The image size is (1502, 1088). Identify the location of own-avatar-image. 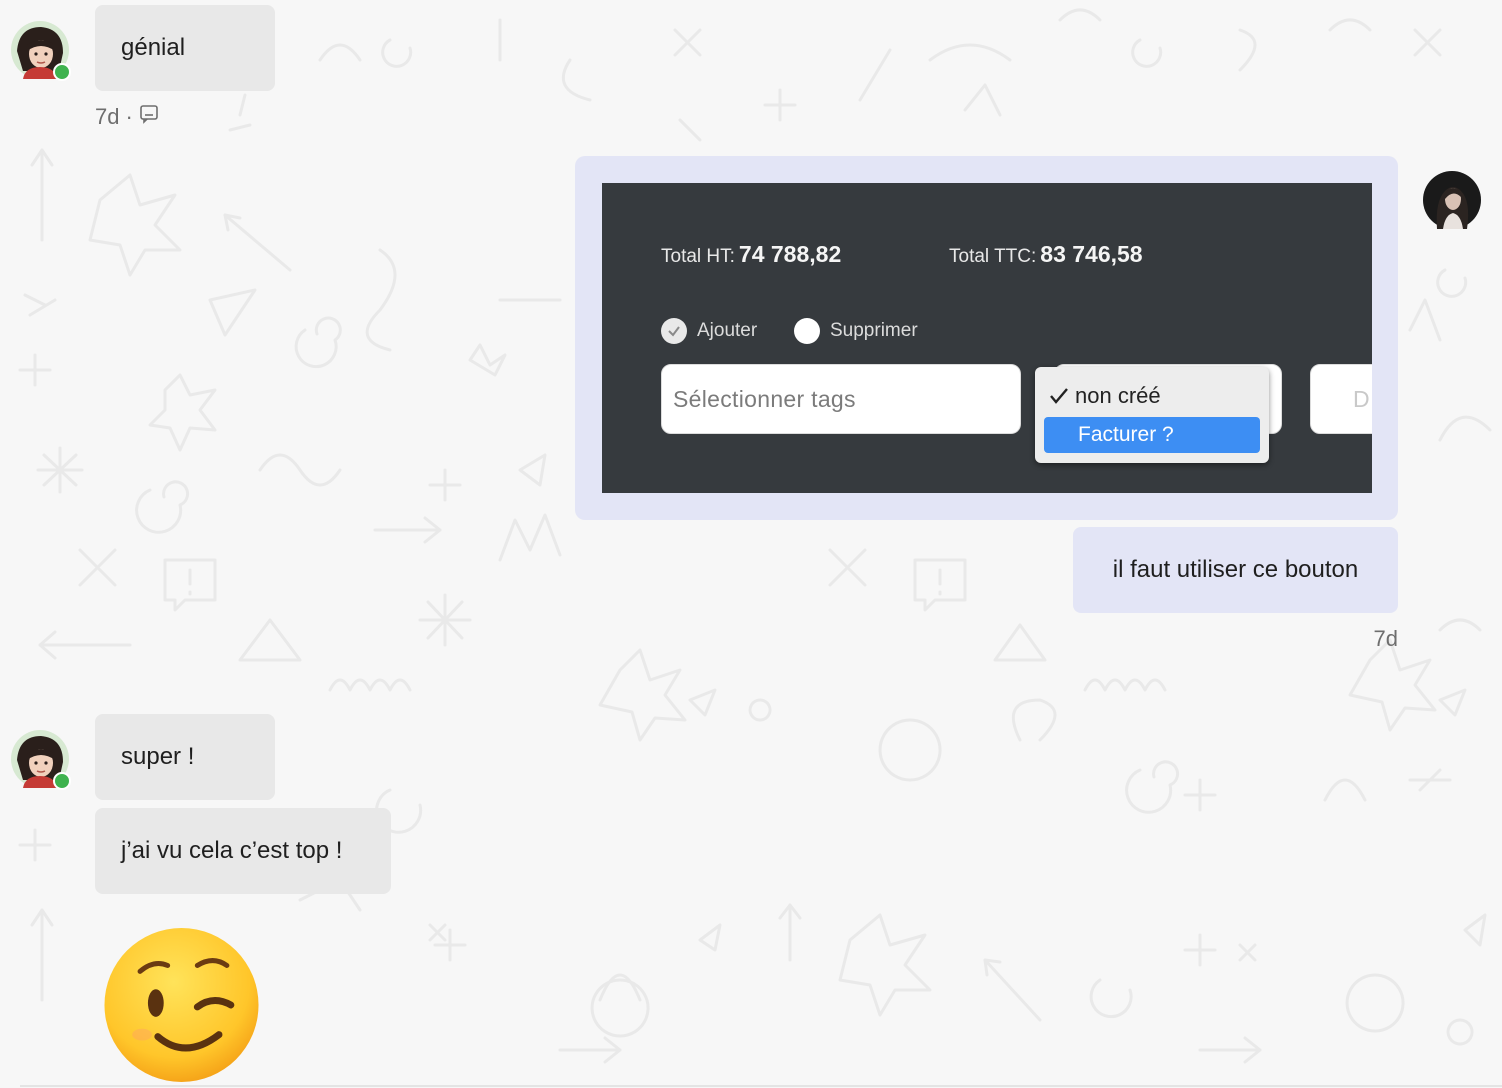
(1452, 200).